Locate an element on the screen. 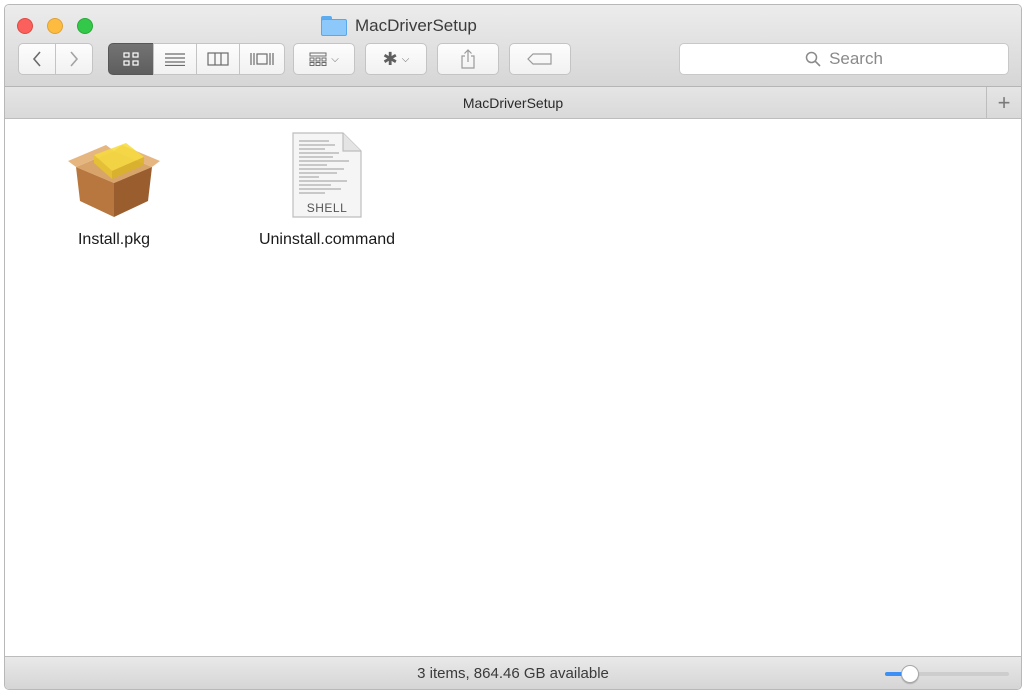 This screenshot has height=693, width=1026. list-view-icon is located at coordinates (175, 59).